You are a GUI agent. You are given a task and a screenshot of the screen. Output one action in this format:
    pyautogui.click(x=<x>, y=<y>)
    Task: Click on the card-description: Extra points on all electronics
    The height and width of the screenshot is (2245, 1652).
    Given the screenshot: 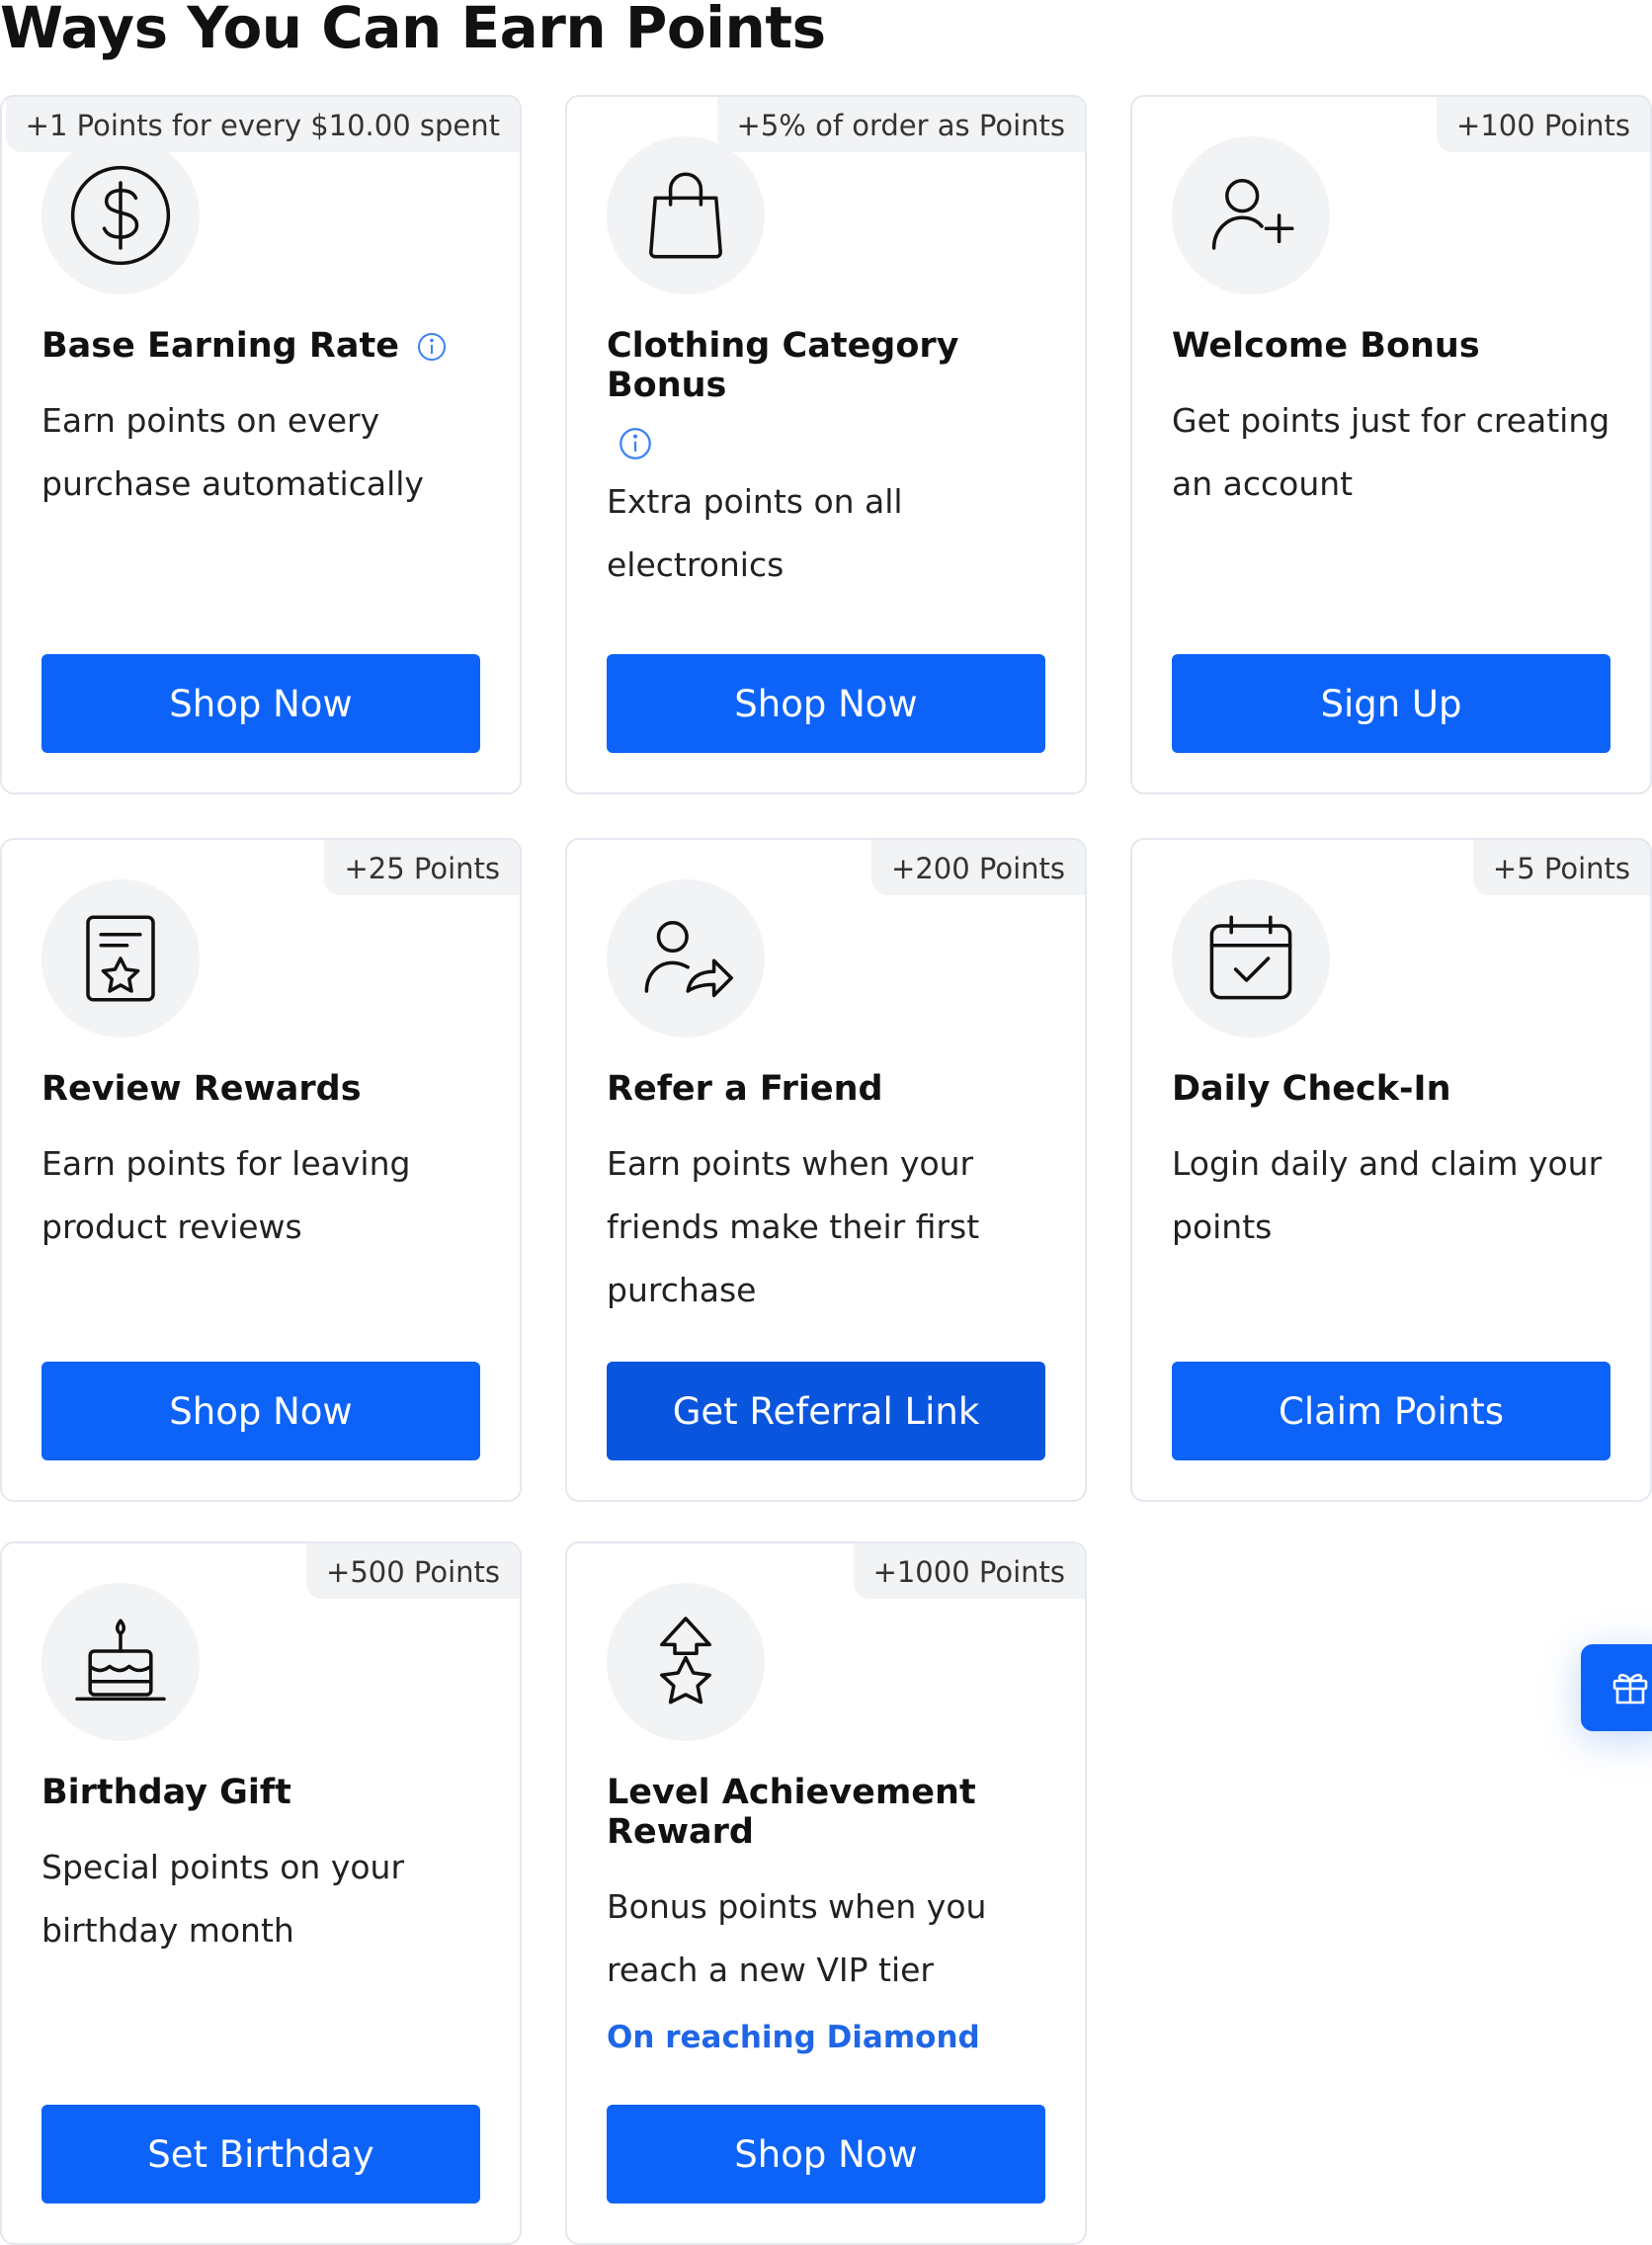 What is the action you would take?
    pyautogui.click(x=828, y=533)
    